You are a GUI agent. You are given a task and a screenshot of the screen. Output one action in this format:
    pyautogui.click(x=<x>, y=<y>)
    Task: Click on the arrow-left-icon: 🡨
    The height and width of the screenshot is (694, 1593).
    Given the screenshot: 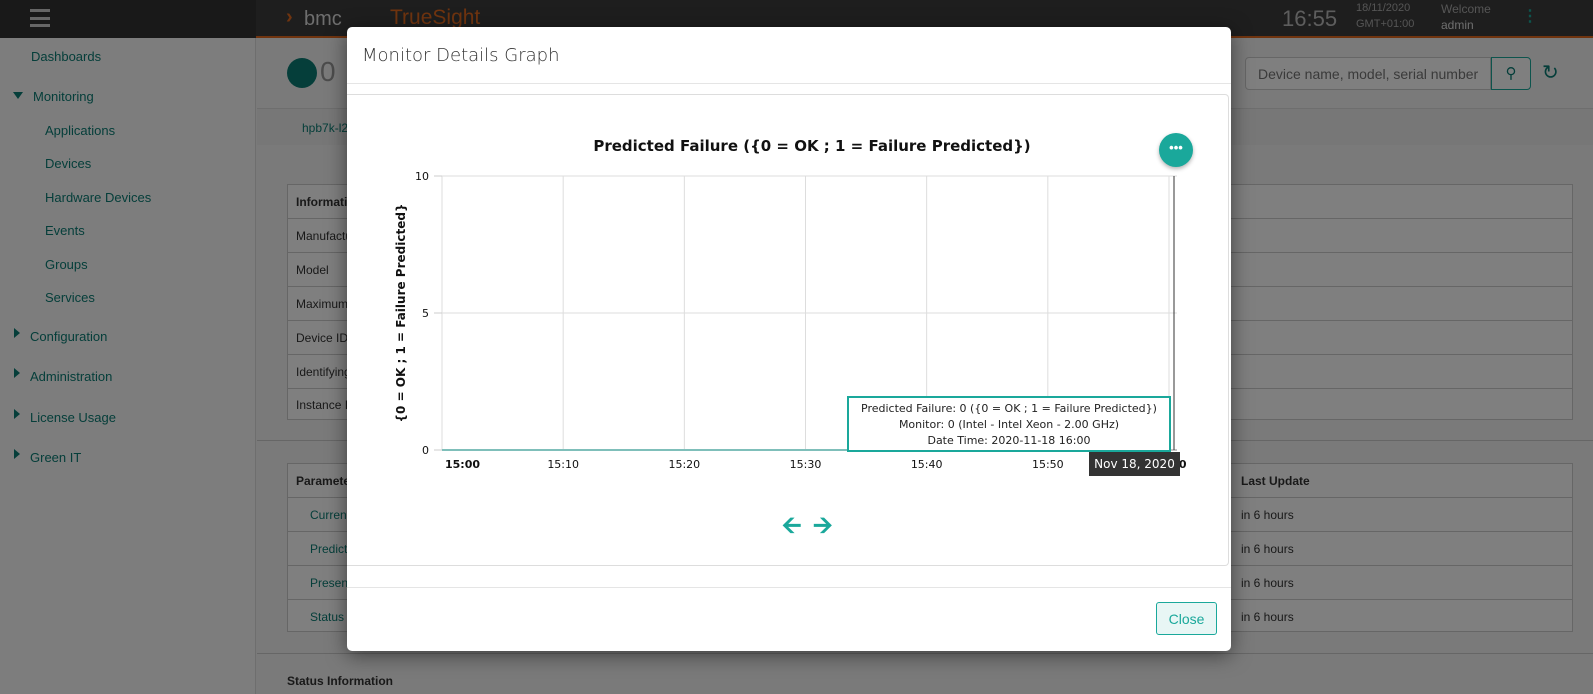 What is the action you would take?
    pyautogui.click(x=792, y=528)
    